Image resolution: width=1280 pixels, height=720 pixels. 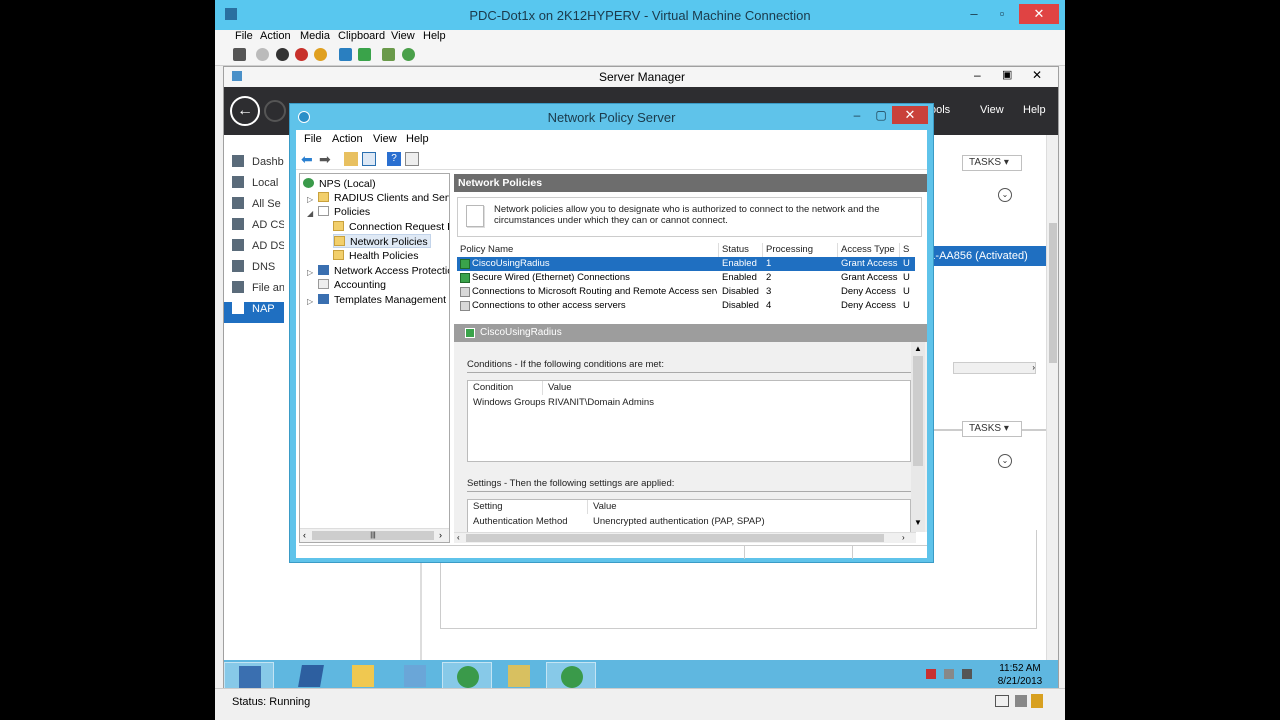 I want to click on vm-menu-action: Action, so click(x=275, y=36).